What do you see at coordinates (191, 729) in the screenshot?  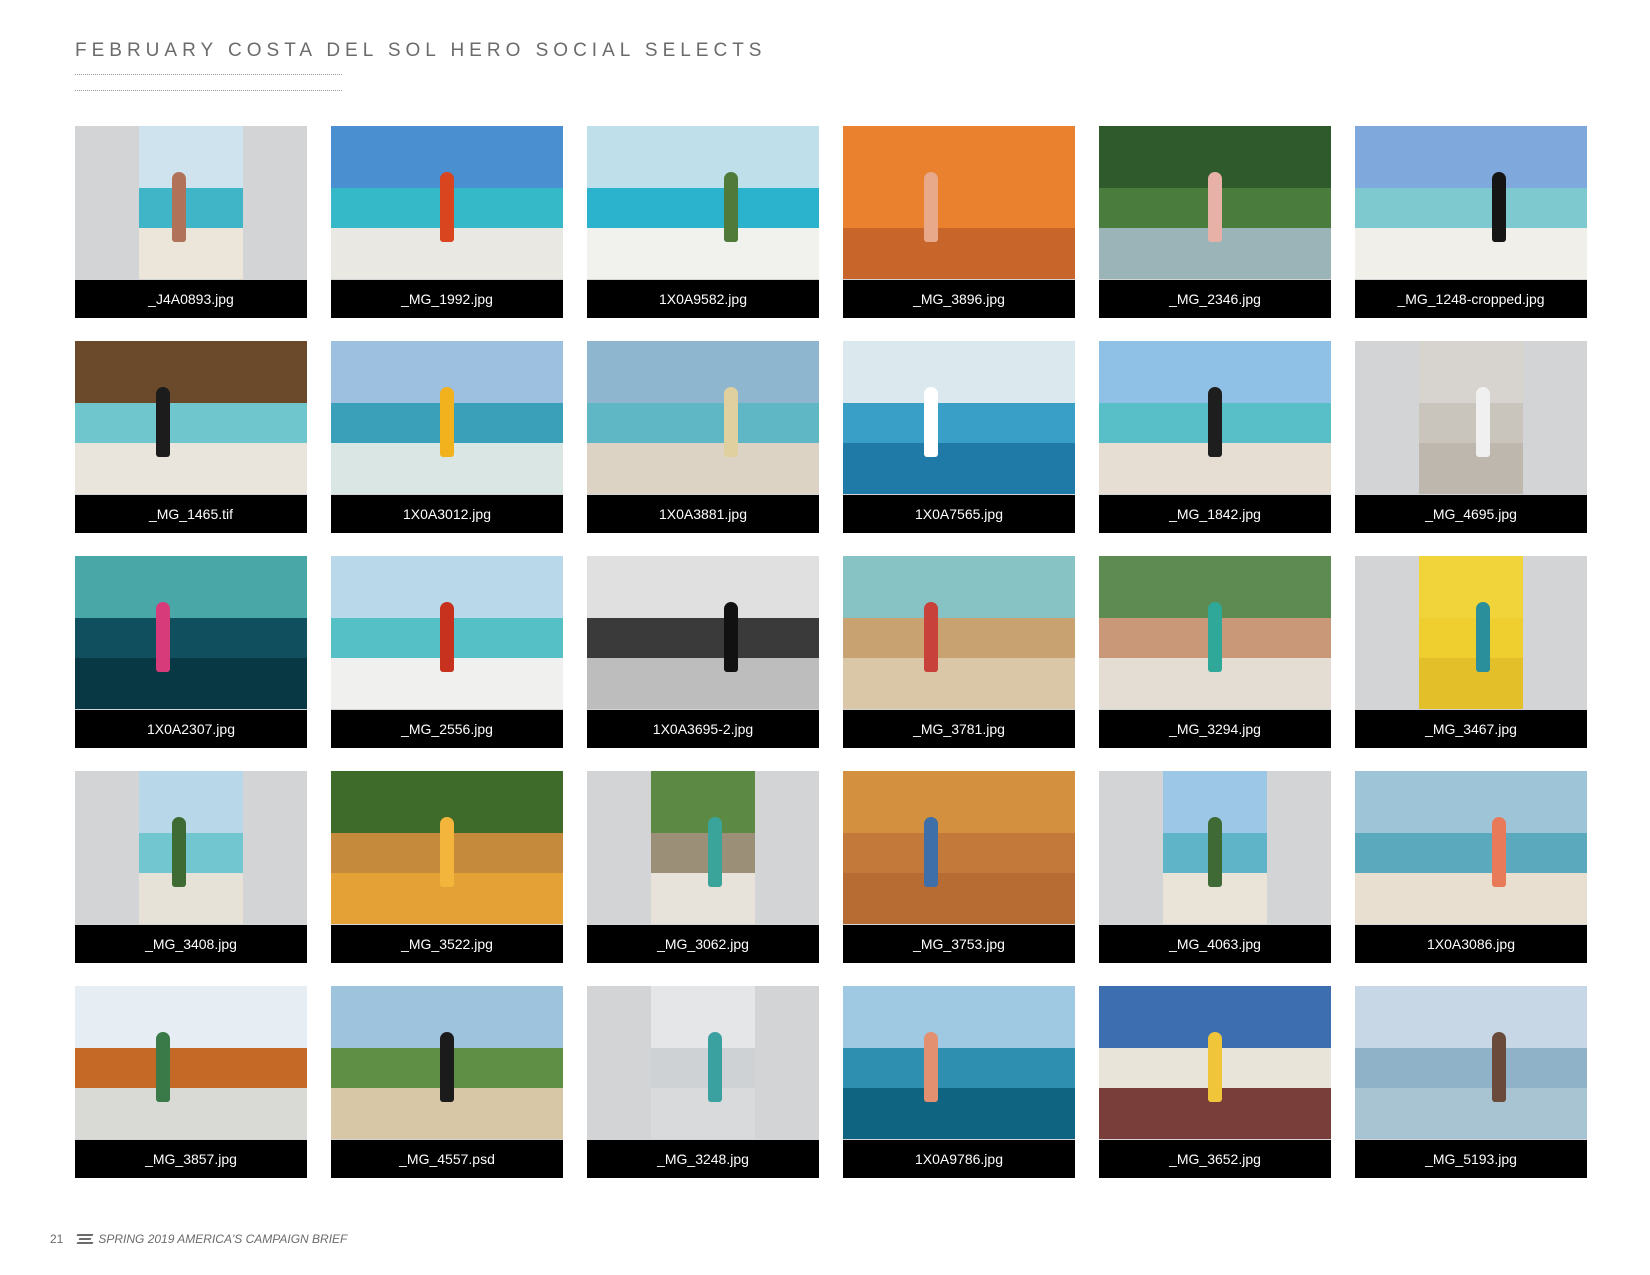 I see `photo-filename: 1X0A2307.jpg` at bounding box center [191, 729].